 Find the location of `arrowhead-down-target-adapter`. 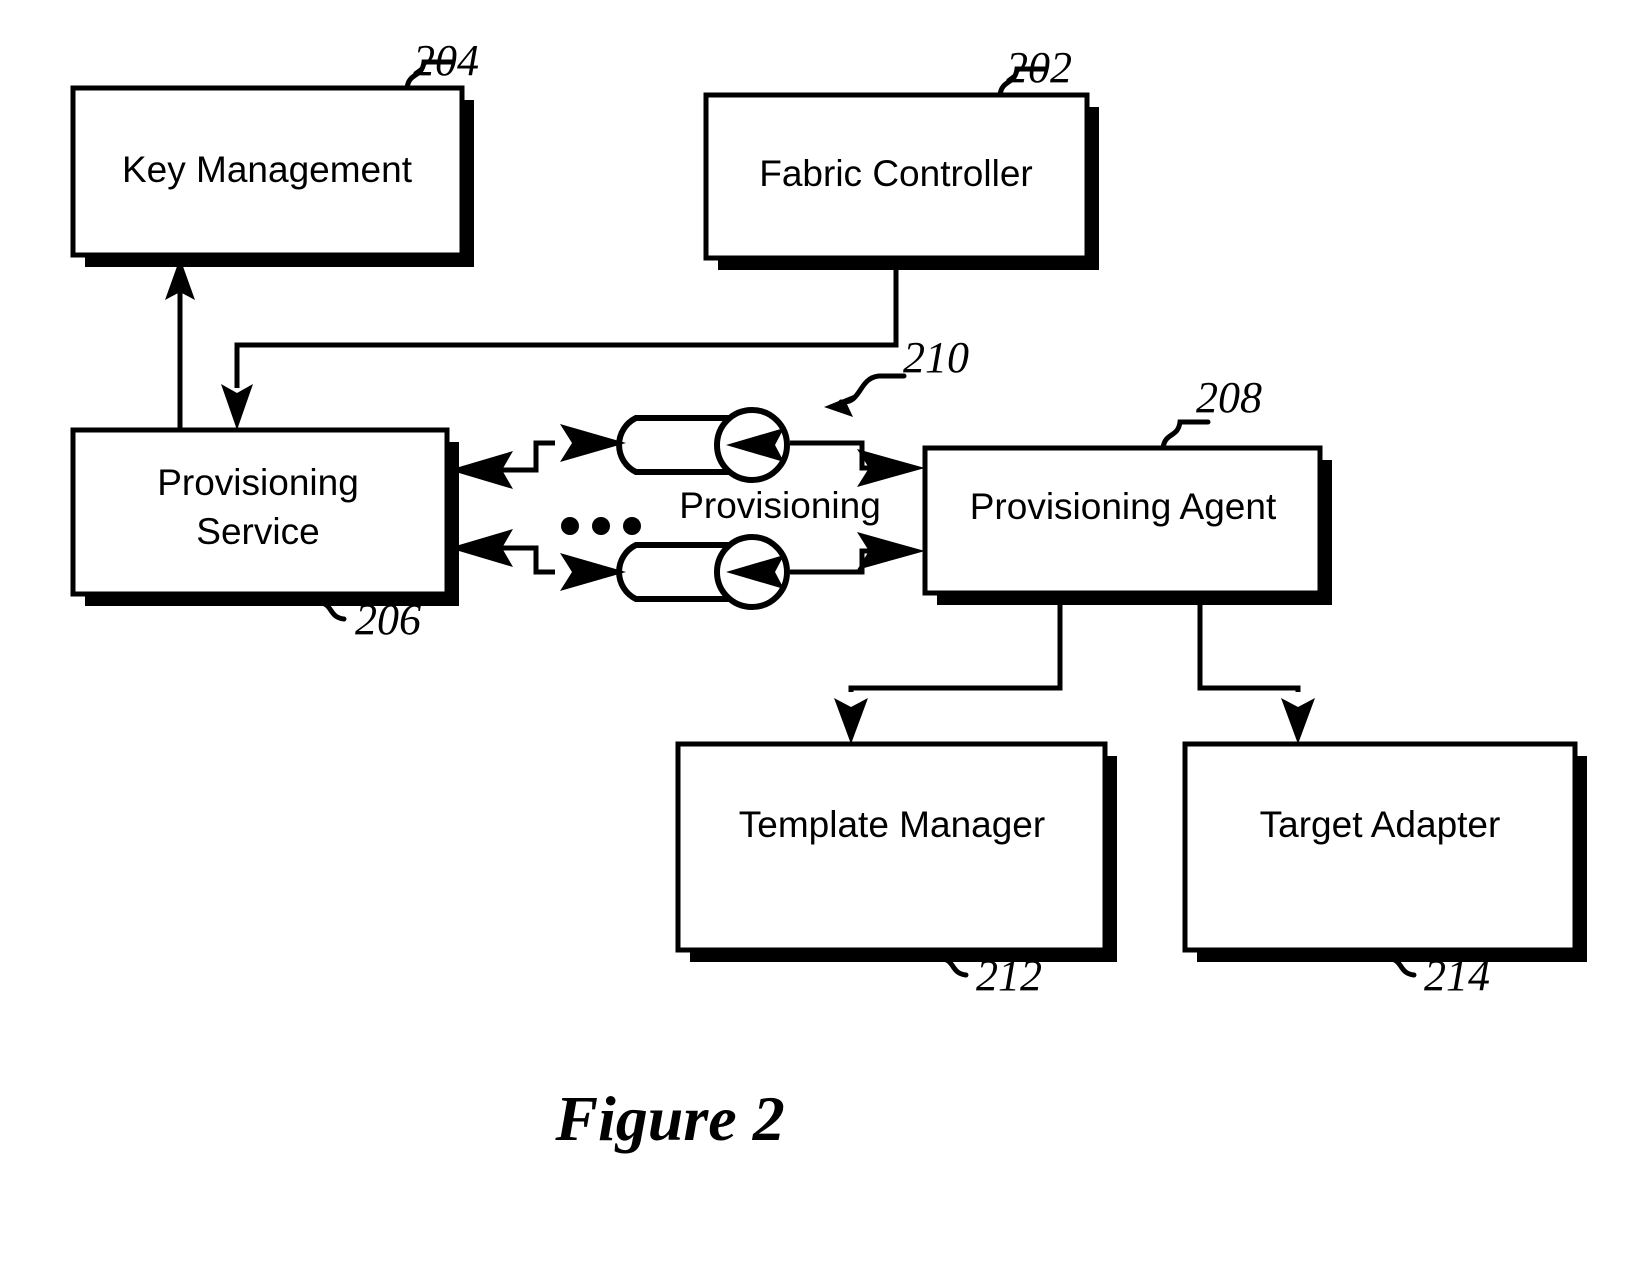

arrowhead-down-target-adapter is located at coordinates (1298, 721).